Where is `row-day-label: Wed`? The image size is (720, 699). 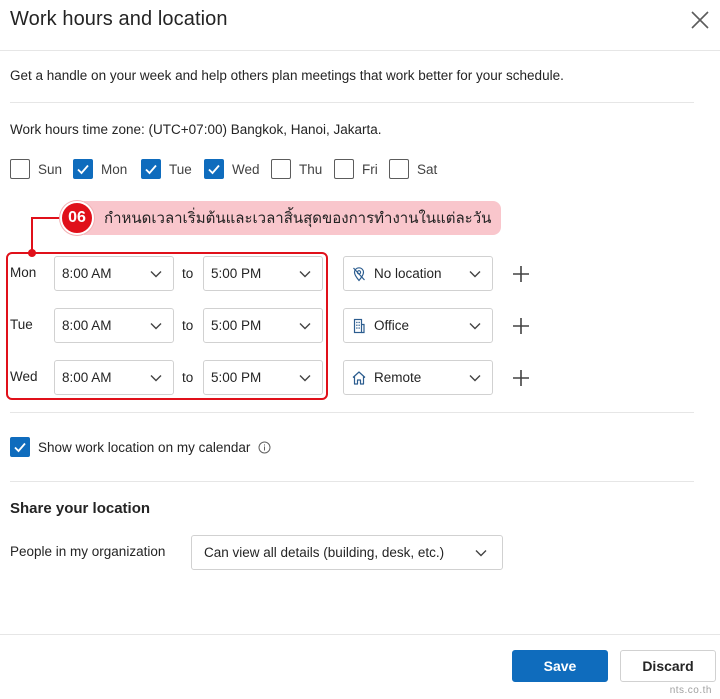
row-day-label: Wed is located at coordinates (24, 376).